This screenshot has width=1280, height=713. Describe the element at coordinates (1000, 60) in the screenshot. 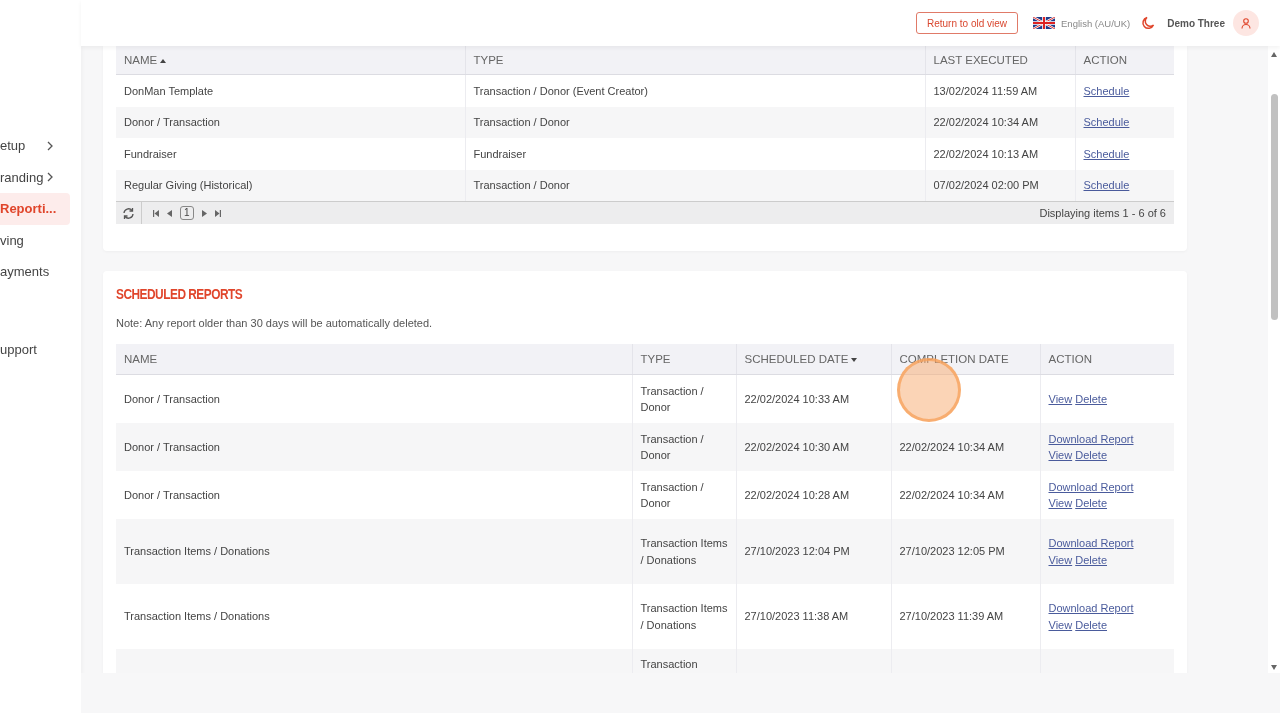

I see `column-header: LAST EXECUTED` at that location.